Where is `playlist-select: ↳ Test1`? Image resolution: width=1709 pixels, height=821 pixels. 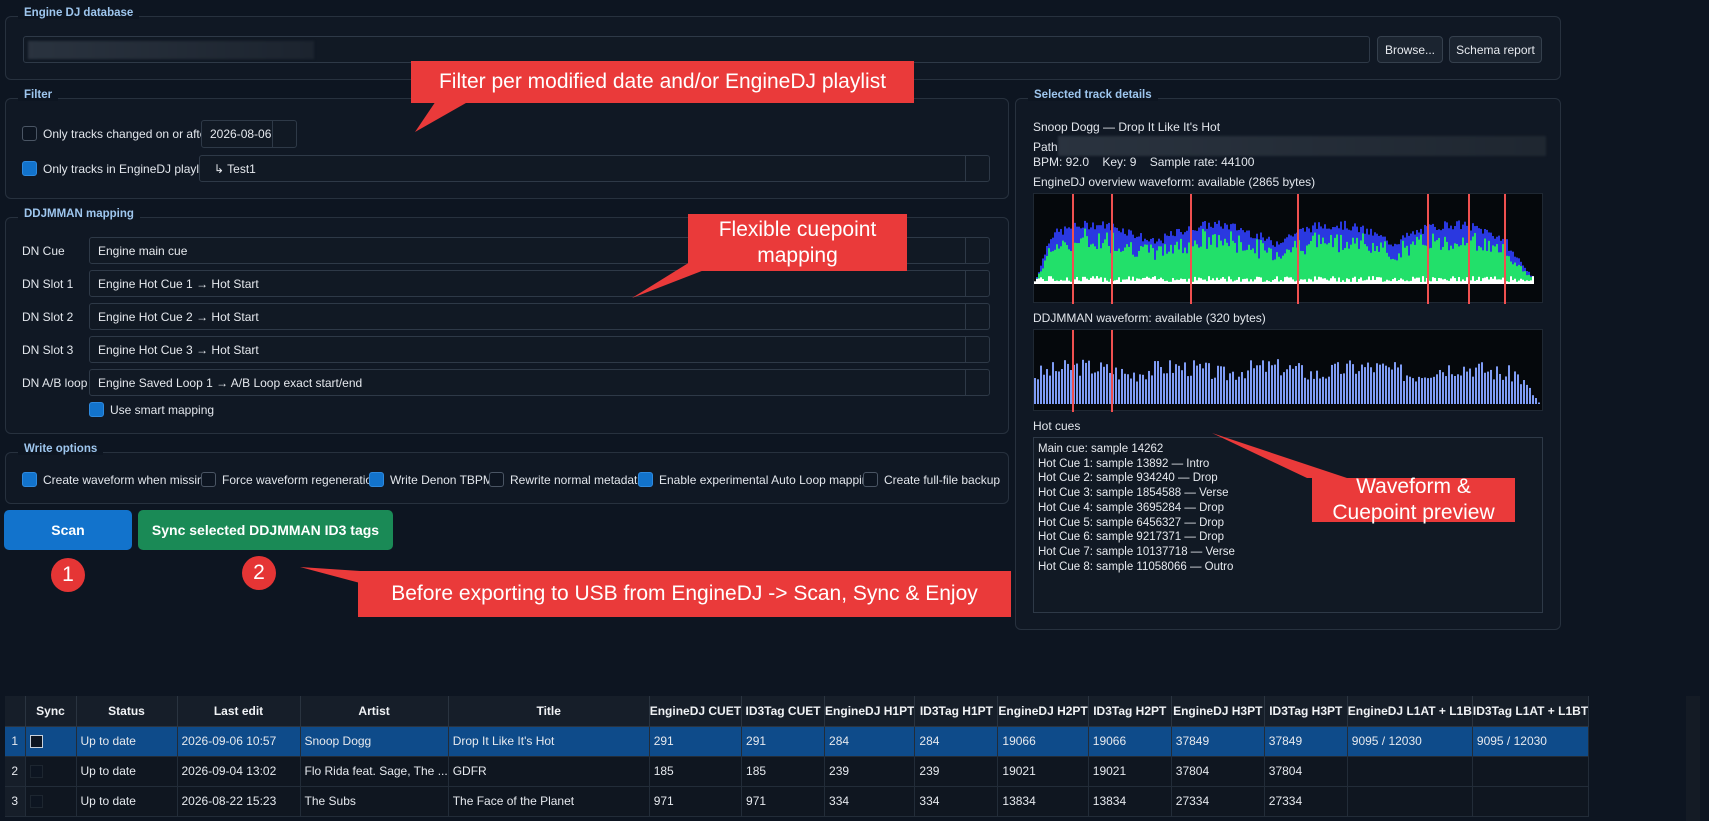
playlist-select: ↳ Test1 is located at coordinates (594, 168).